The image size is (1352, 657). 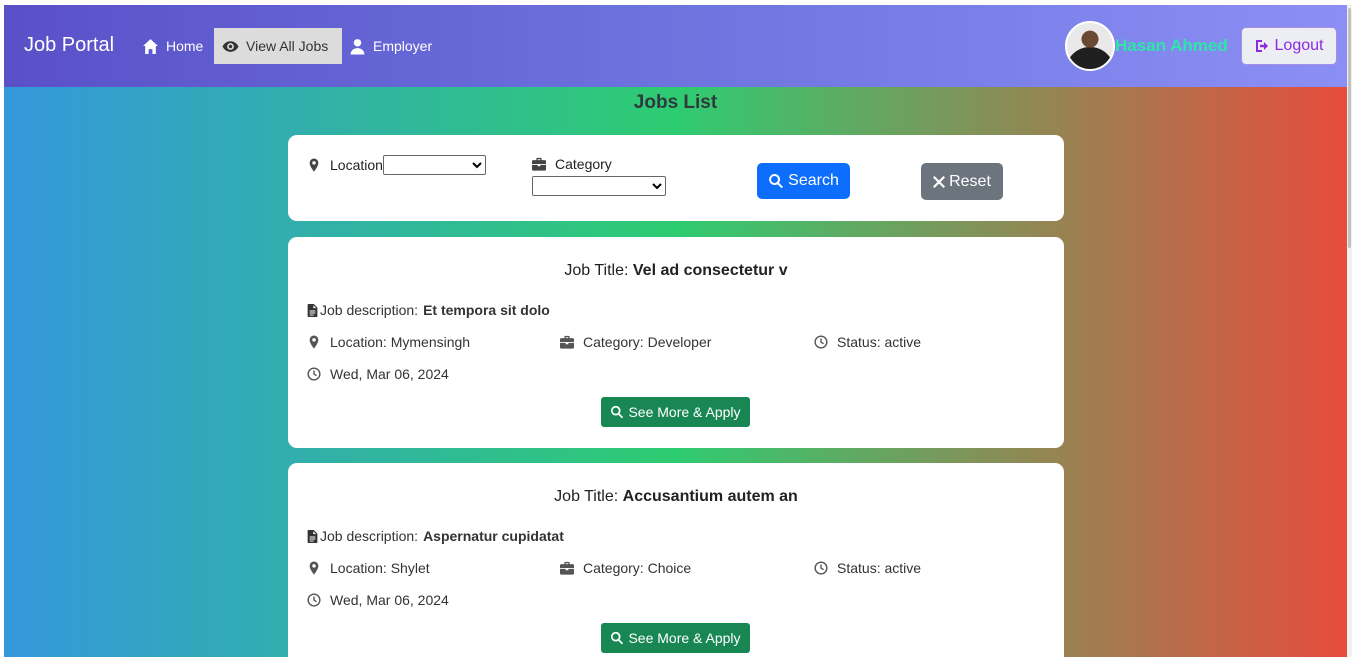 I want to click on logout-icon, so click(x=1261, y=46).